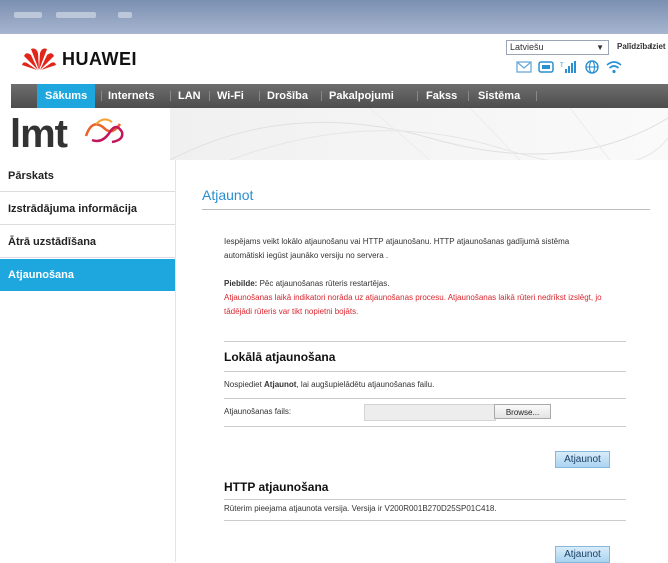 The height and width of the screenshot is (563, 668). Describe the element at coordinates (228, 195) in the screenshot. I see `page-title: Atjaunot` at that location.